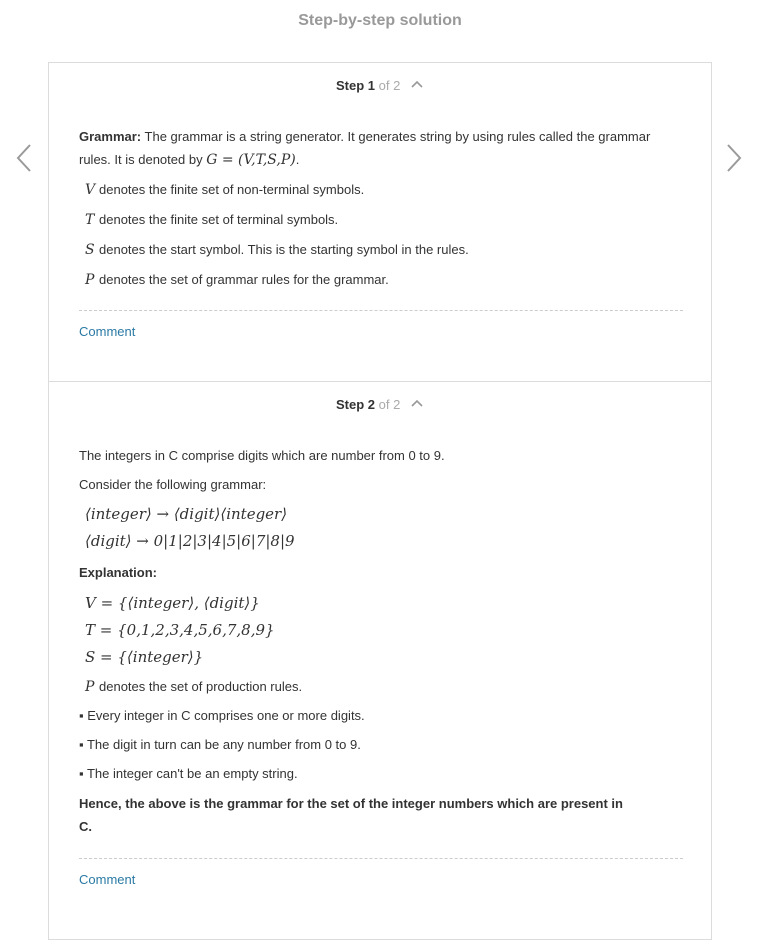  Describe the element at coordinates (381, 687) in the screenshot. I see `production-rules-row: Pdenotes the set of production rules.` at that location.